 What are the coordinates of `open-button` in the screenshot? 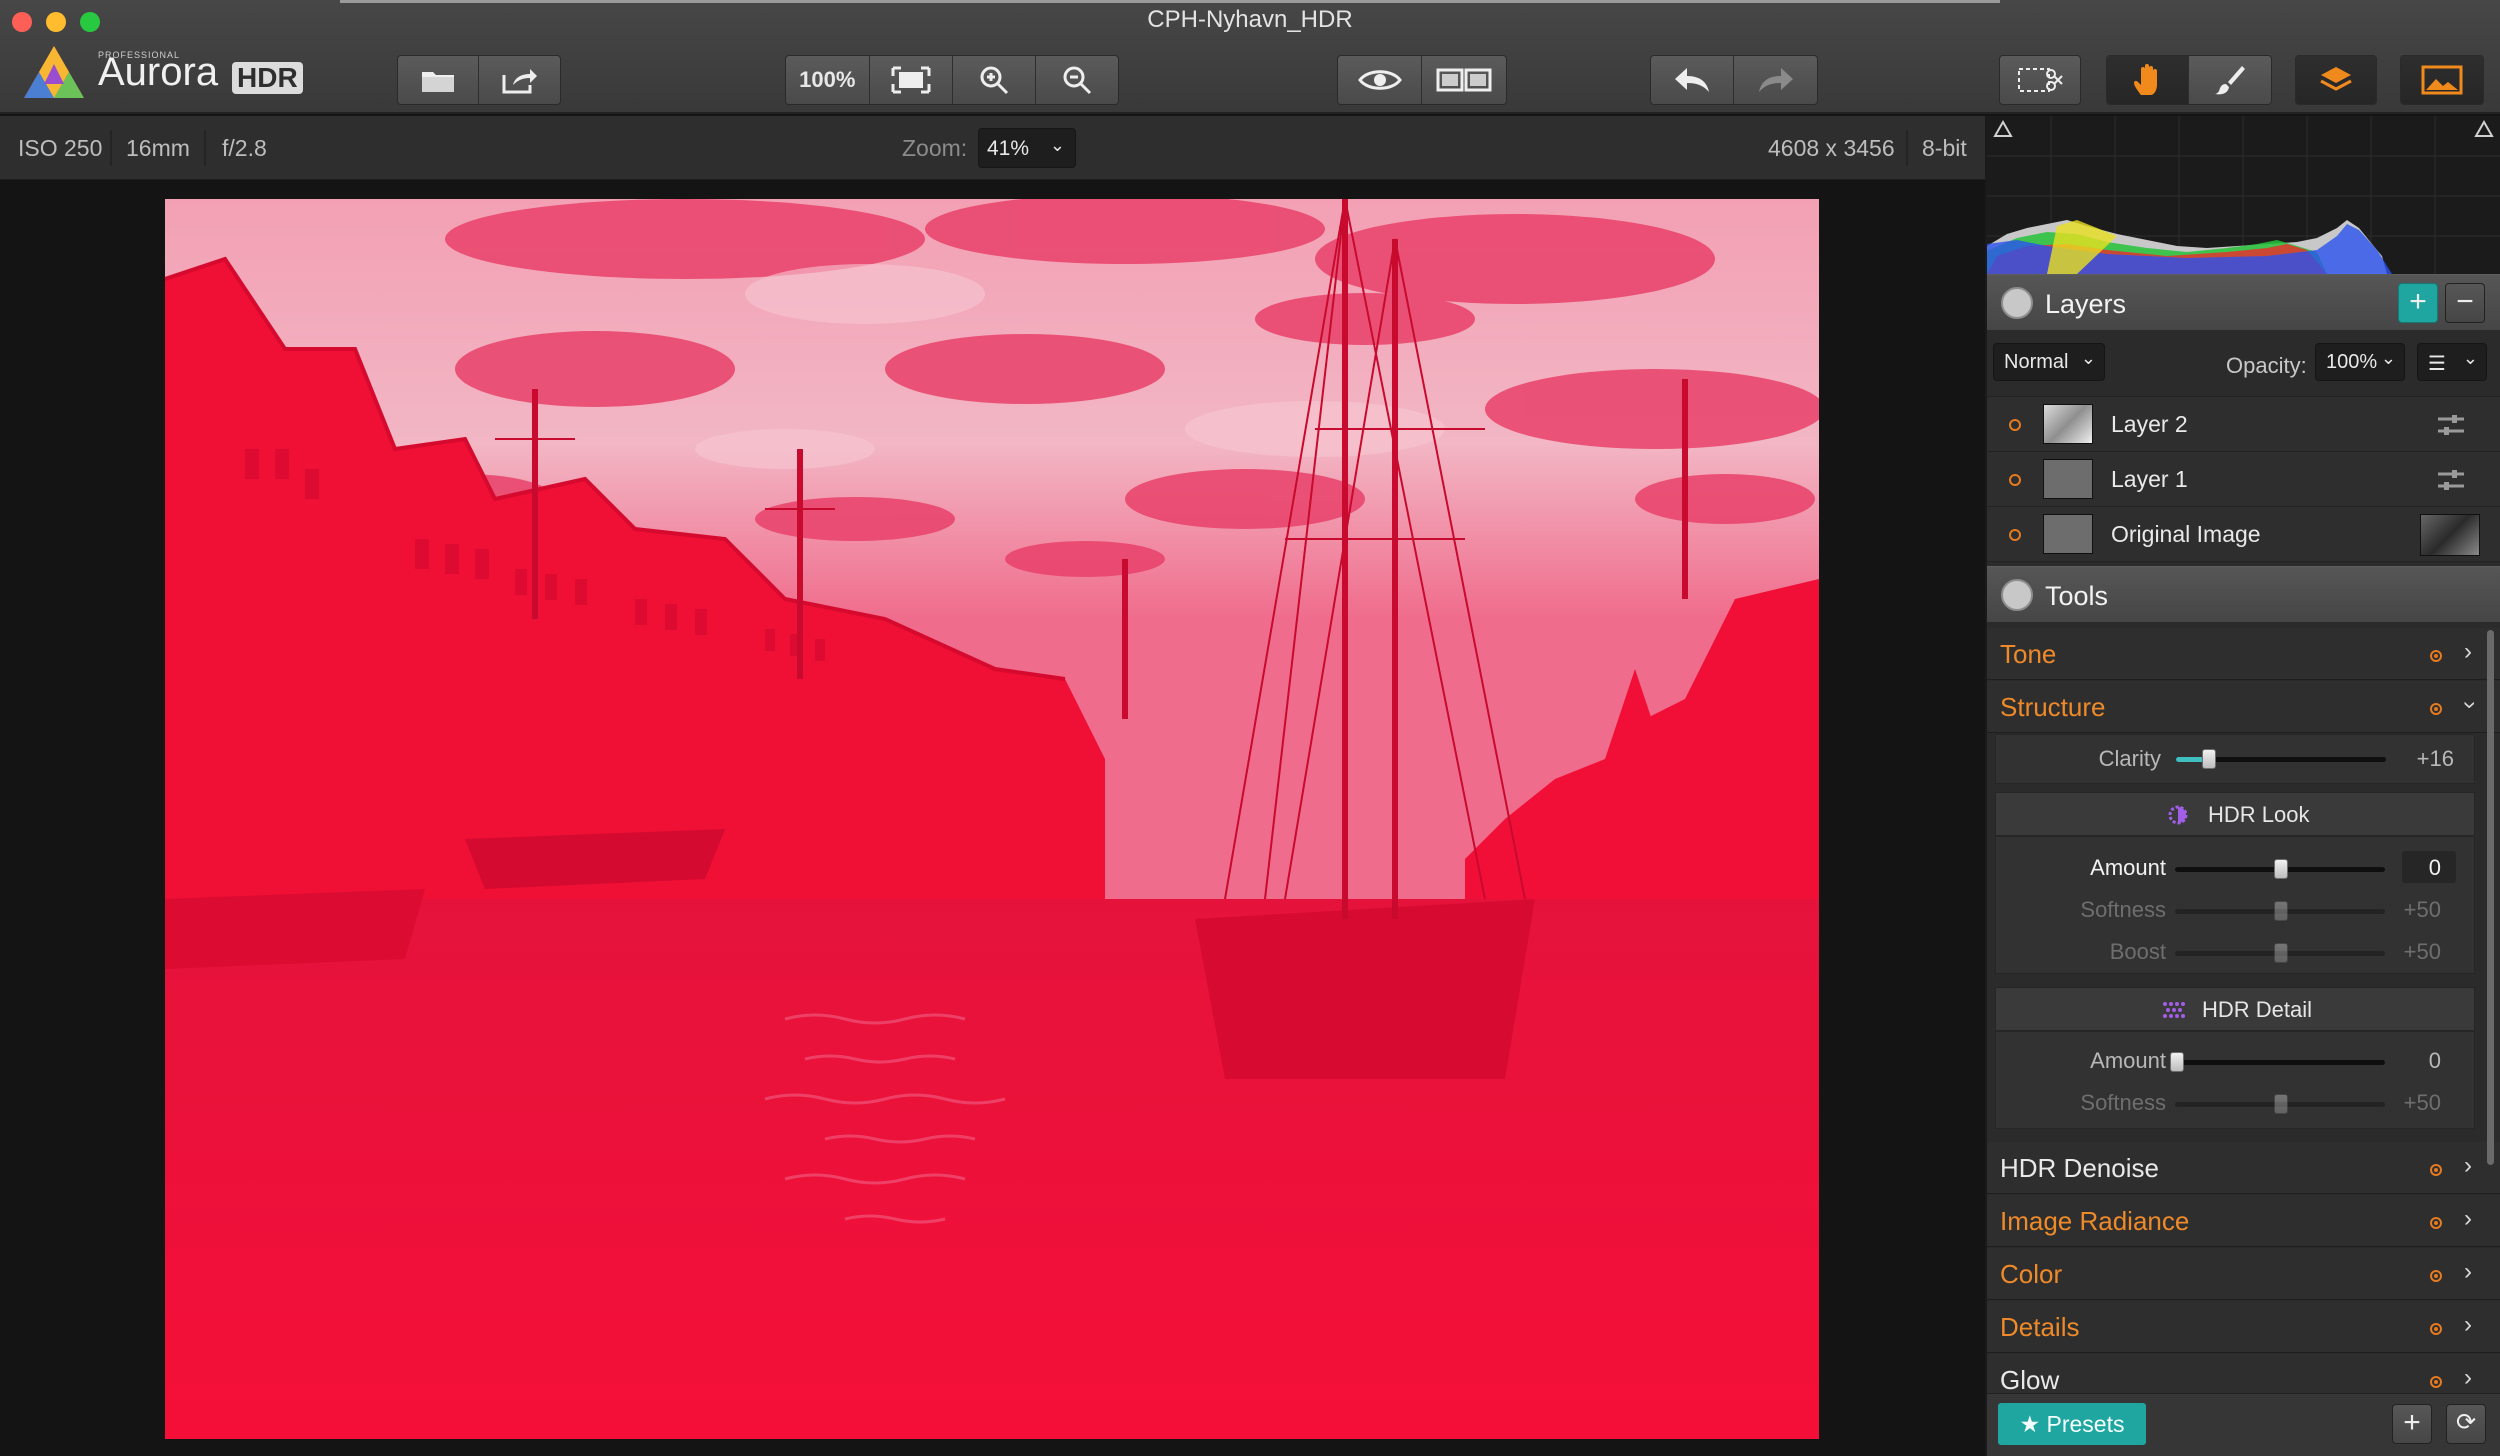 It's located at (438, 80).